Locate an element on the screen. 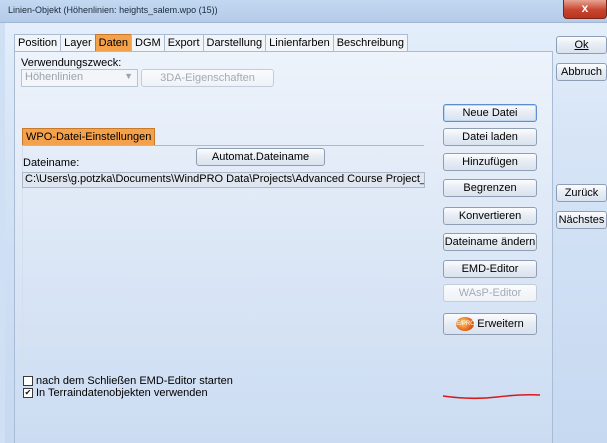 The image size is (607, 443). tab-darstellung: Darstellung is located at coordinates (234, 42).